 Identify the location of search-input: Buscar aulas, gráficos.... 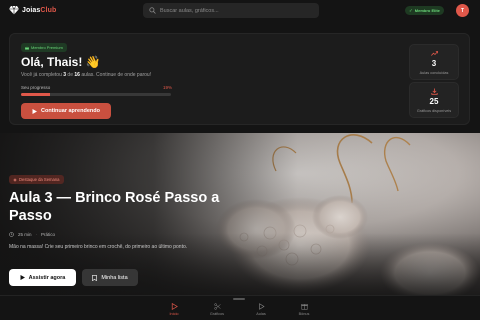
(231, 10).